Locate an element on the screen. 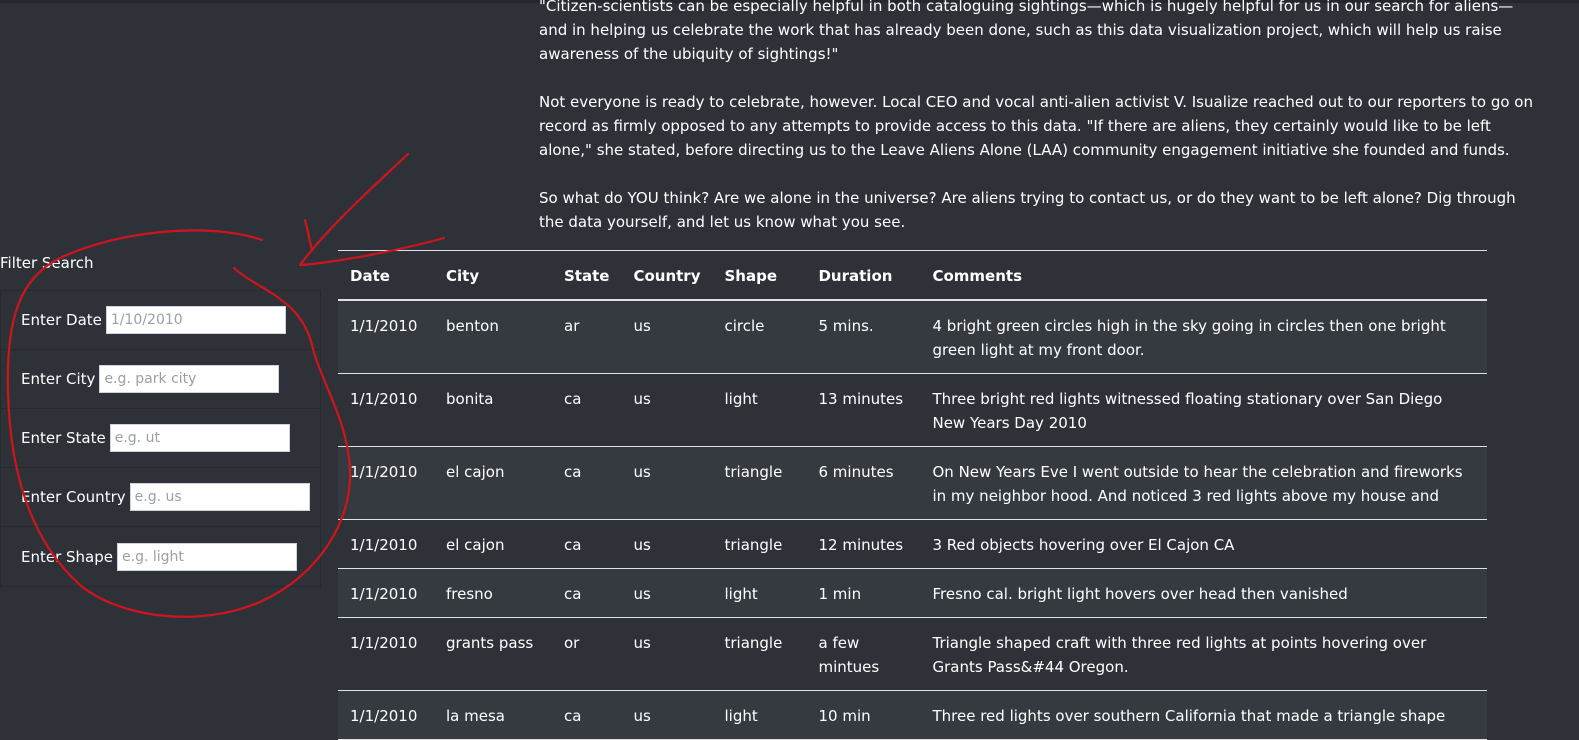  header-date: Date is located at coordinates (386, 275).